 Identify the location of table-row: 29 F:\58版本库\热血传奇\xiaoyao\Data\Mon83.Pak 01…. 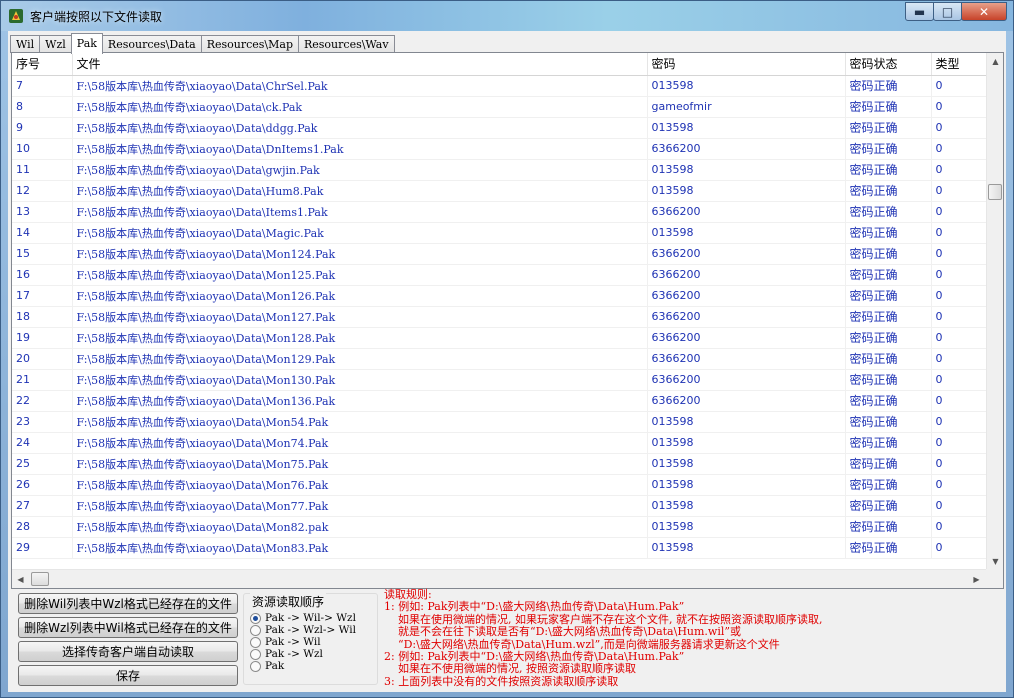
(499, 548).